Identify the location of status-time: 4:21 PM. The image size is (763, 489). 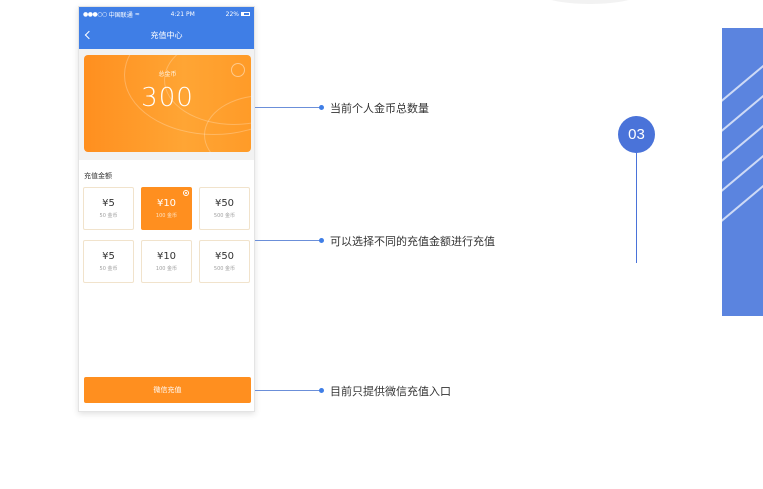
(182, 14).